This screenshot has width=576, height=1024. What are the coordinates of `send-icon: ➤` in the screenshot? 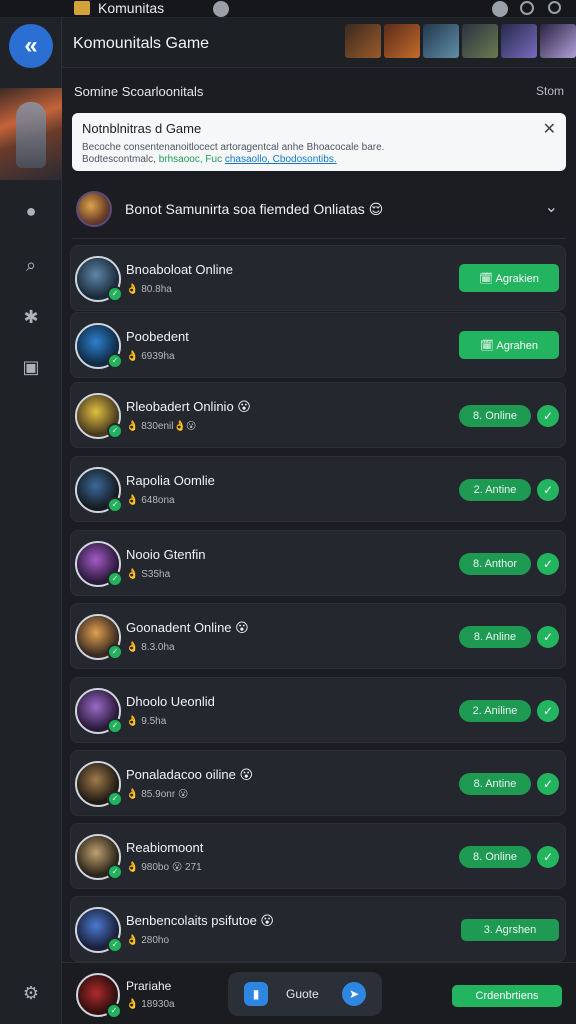 It's located at (354, 994).